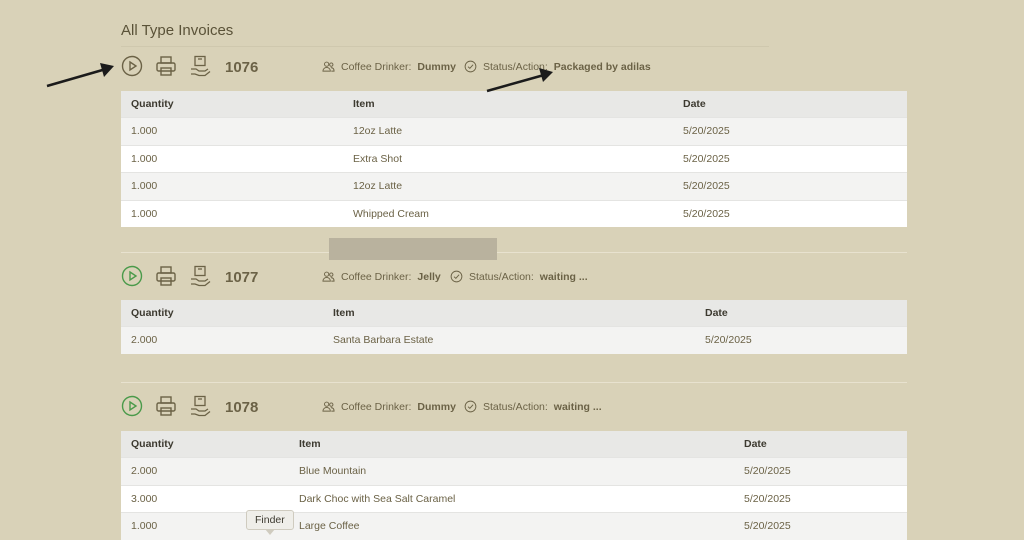 Image resolution: width=1024 pixels, height=540 pixels. I want to click on item-cell: Large Coffee, so click(511, 526).